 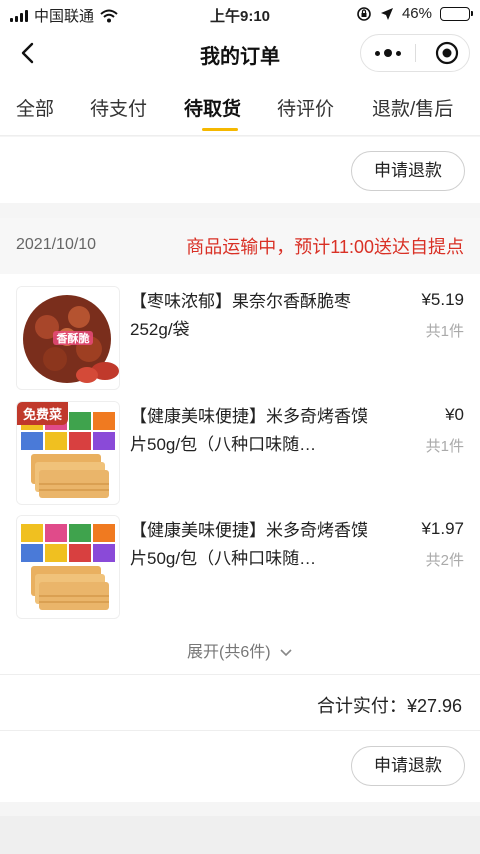 What do you see at coordinates (240, 835) in the screenshot?
I see `next-order-peek` at bounding box center [240, 835].